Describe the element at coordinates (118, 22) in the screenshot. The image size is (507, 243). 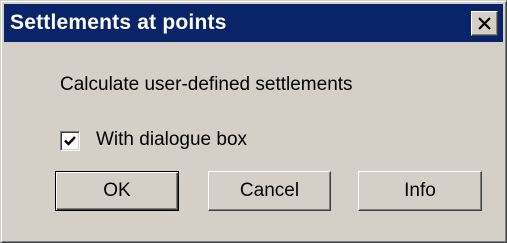
I see `window-title: Settlements at points` at that location.